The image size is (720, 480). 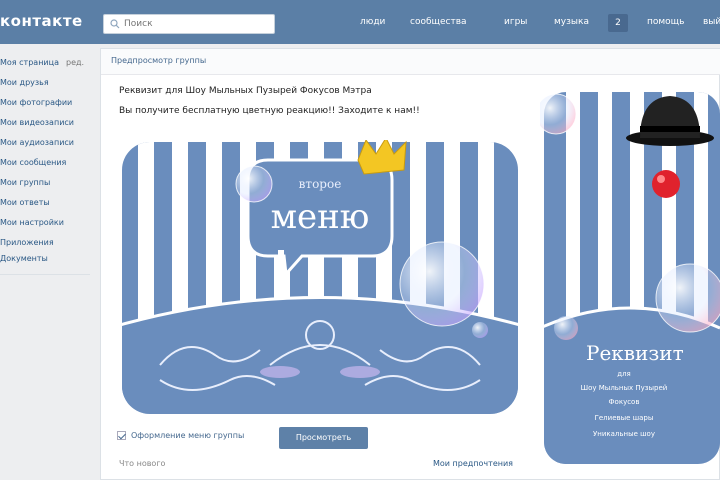 I want to click on search-input, so click(x=198, y=24).